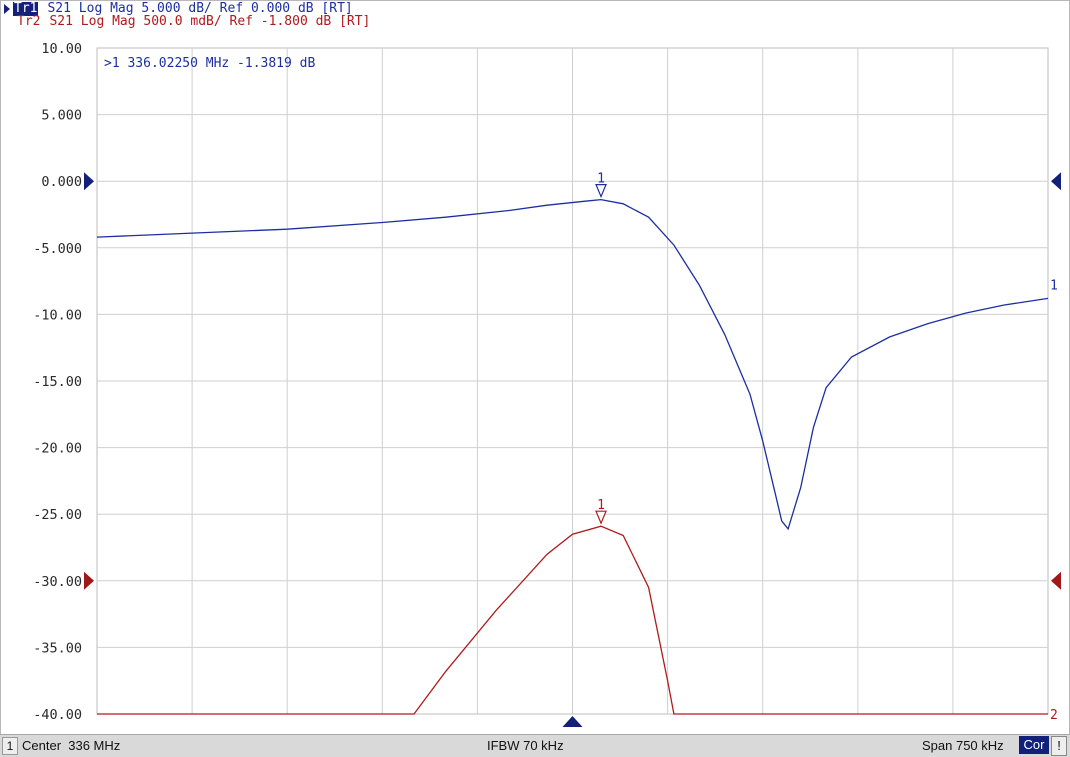 Image resolution: width=1070 pixels, height=757 pixels. I want to click on y-tick-label: -15.00, so click(57, 382).